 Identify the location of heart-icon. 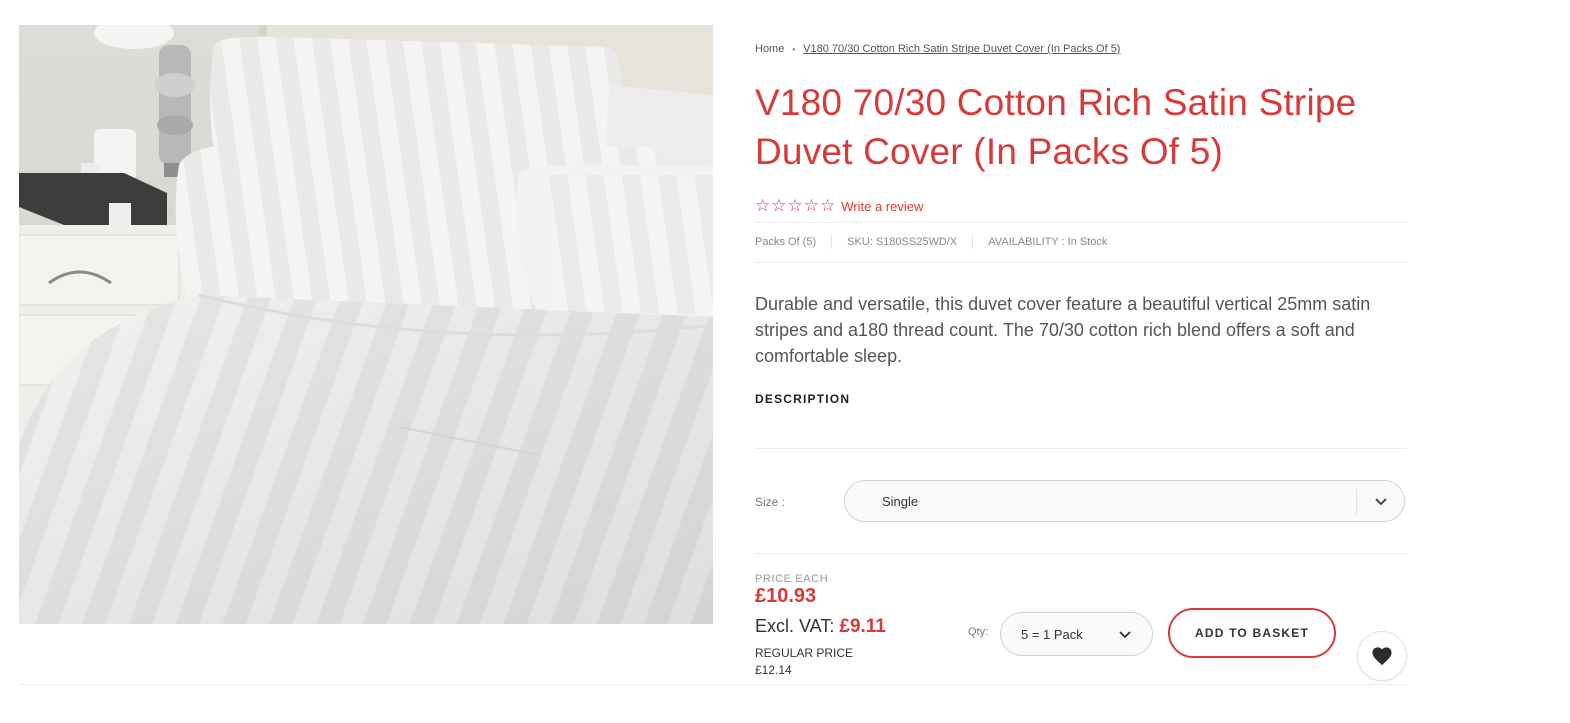
(1382, 656).